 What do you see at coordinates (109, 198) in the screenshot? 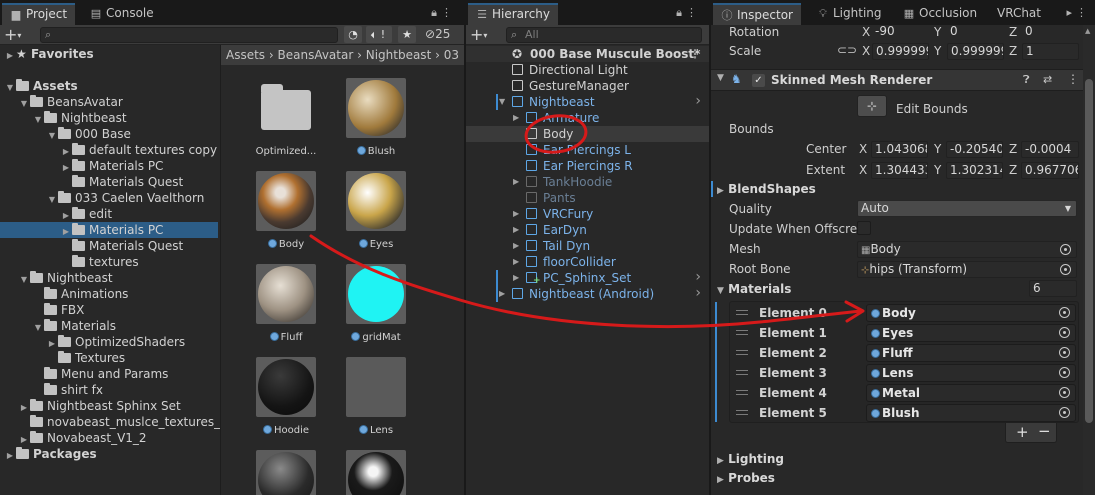
I see `tree-item: ▼ 033 Caelen Vaelthorn` at bounding box center [109, 198].